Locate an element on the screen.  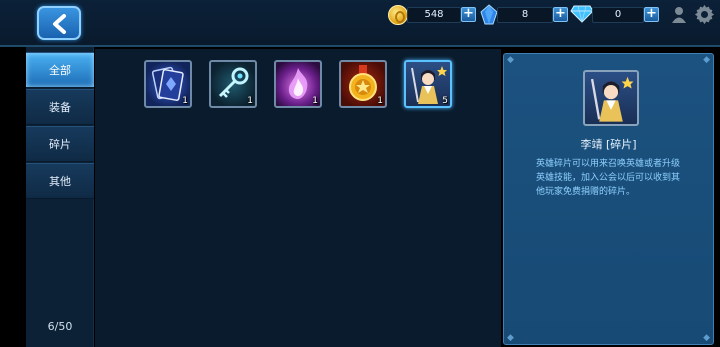
detail-item-name: 李靖 [碎片] is located at coordinates (608, 144).